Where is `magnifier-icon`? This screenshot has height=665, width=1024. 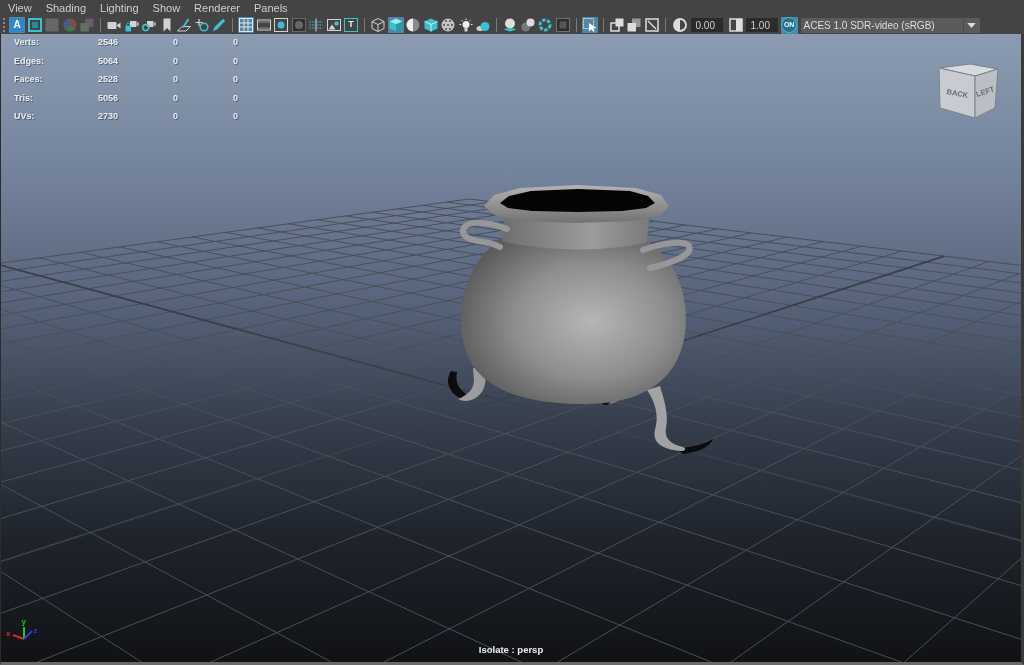
magnifier-icon is located at coordinates (201, 25).